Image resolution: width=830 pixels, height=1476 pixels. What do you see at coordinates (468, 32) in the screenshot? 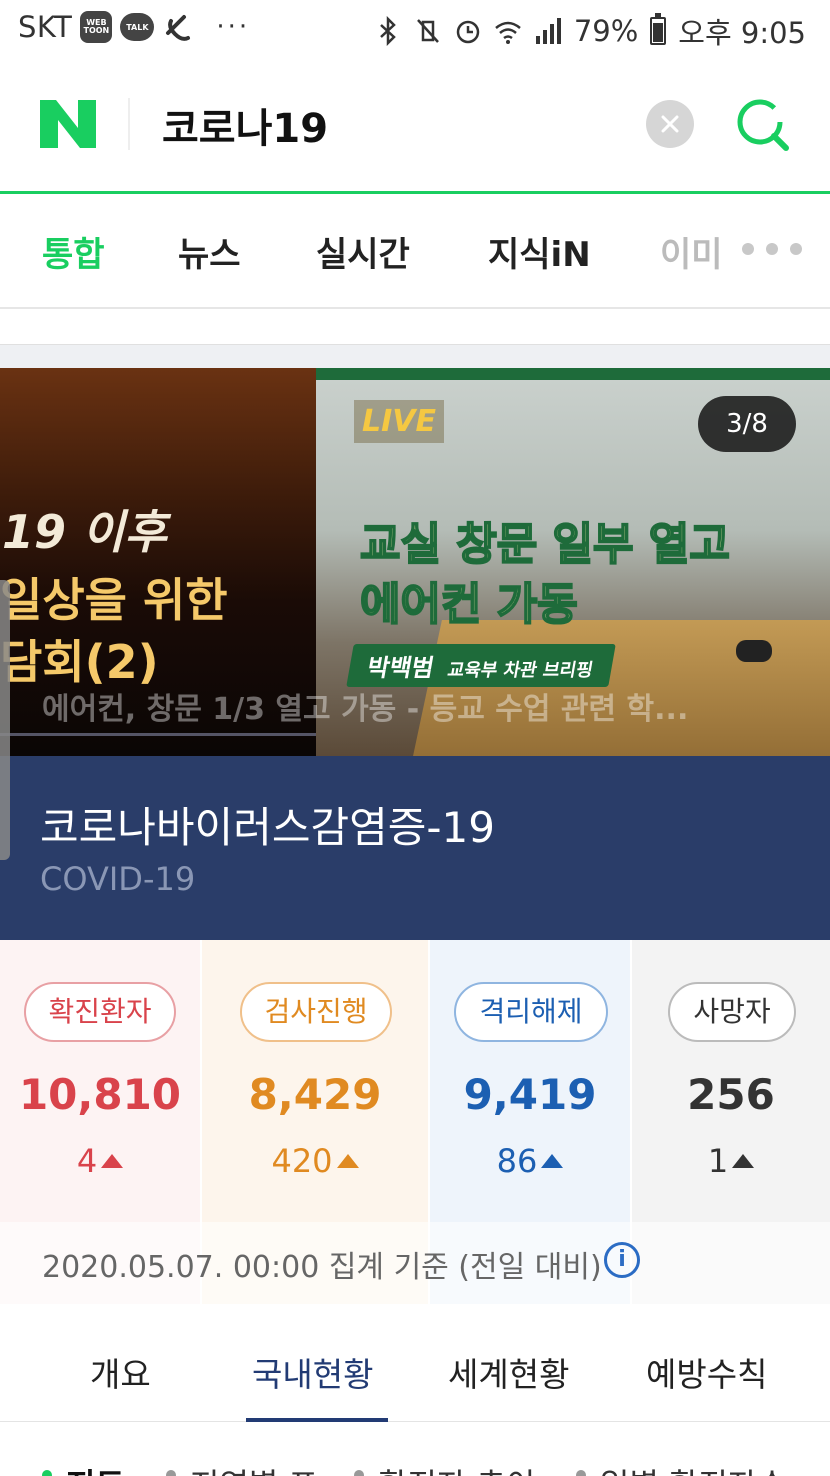
I see `alarm-icon` at bounding box center [468, 32].